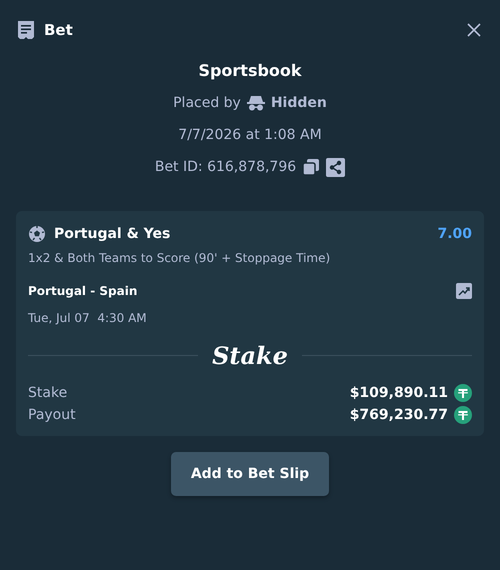 This screenshot has width=500, height=570. Describe the element at coordinates (255, 103) in the screenshot. I see `incognito-icon` at that location.